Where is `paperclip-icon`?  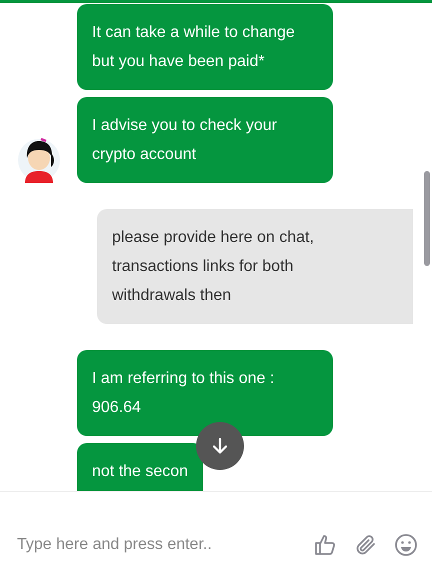 paperclip-icon is located at coordinates (366, 545).